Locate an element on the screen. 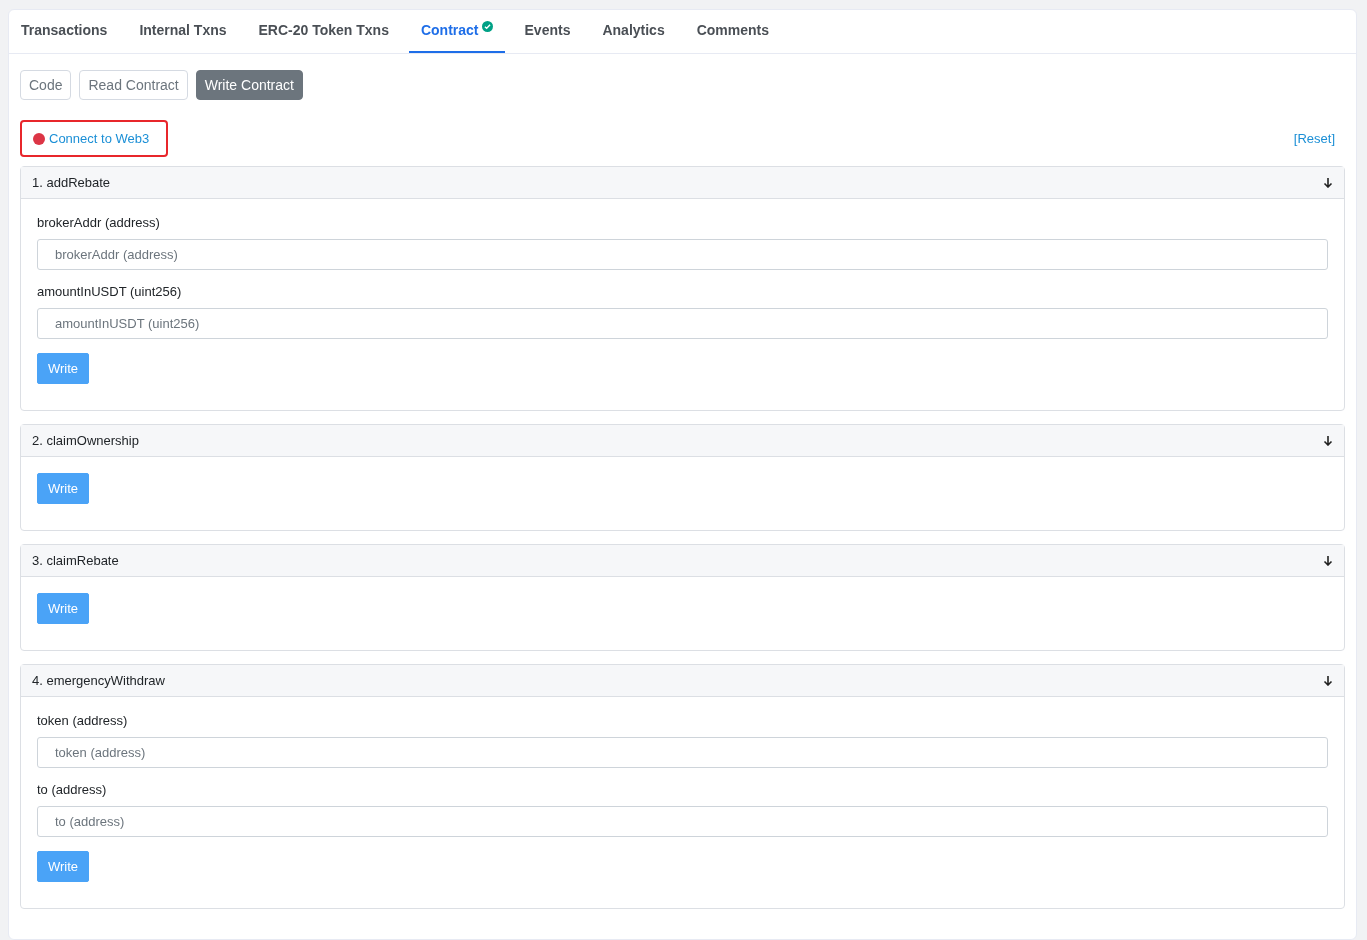  verified-check-icon is located at coordinates (487, 26).